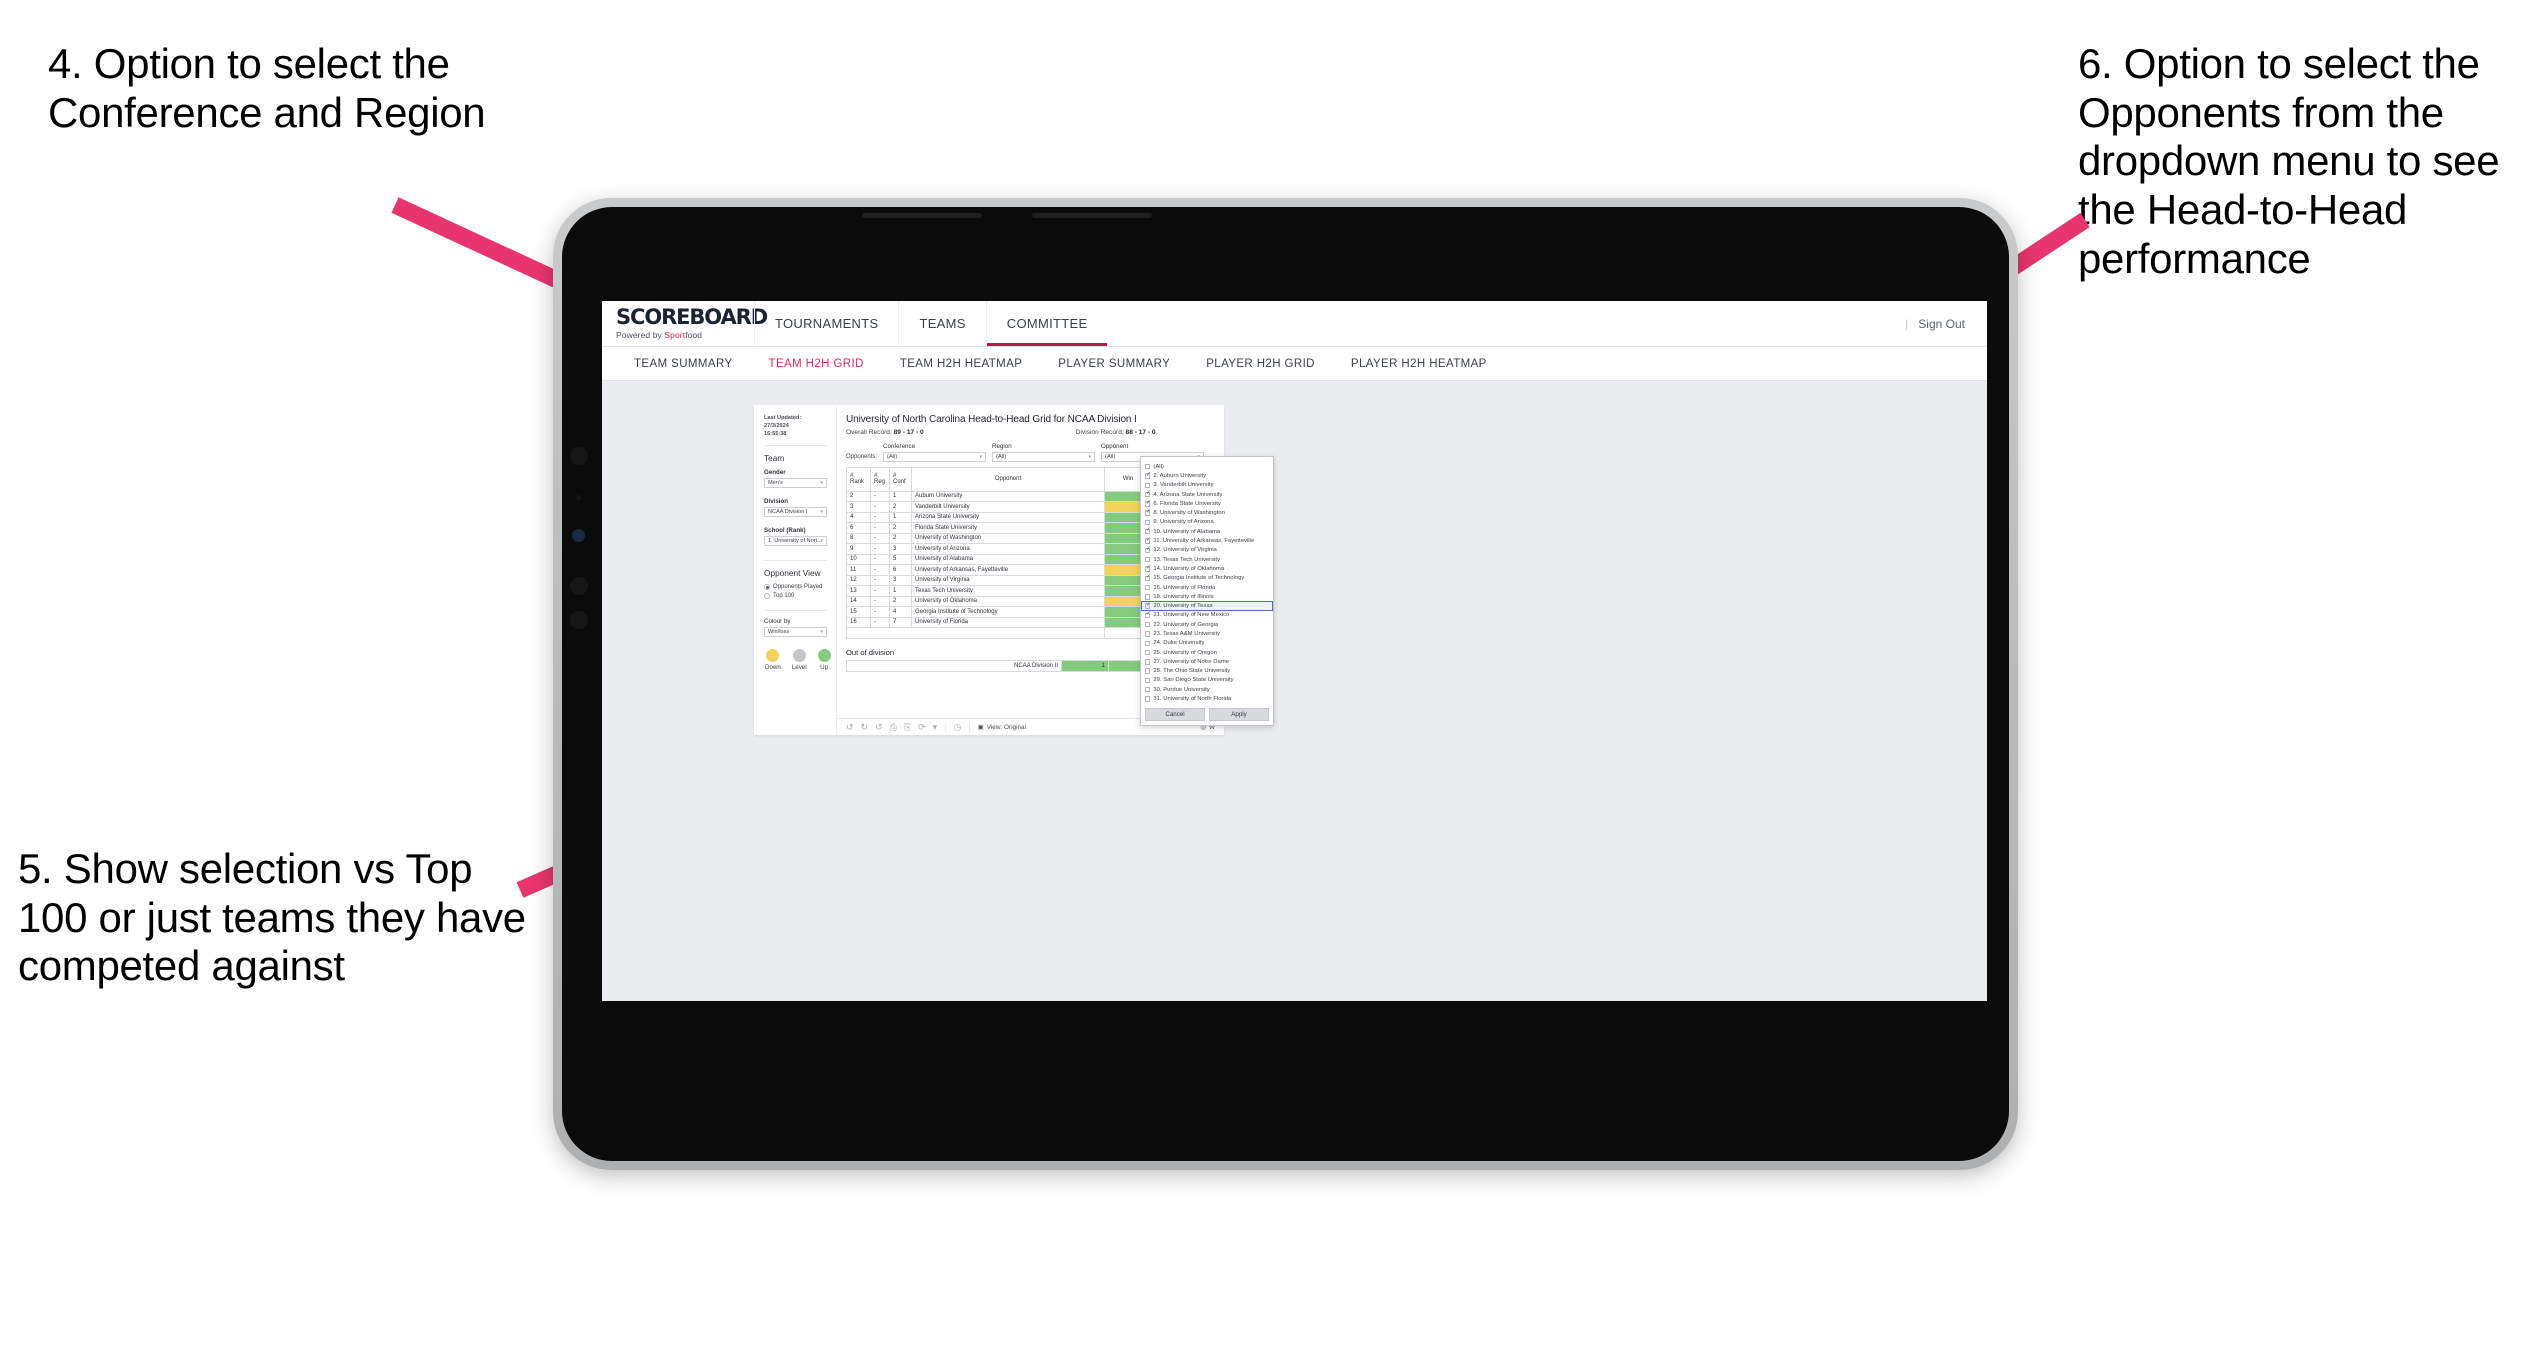 The image size is (2533, 1363). Describe the element at coordinates (694, 335) in the screenshot. I see `logo-sub-suffix: food` at that location.